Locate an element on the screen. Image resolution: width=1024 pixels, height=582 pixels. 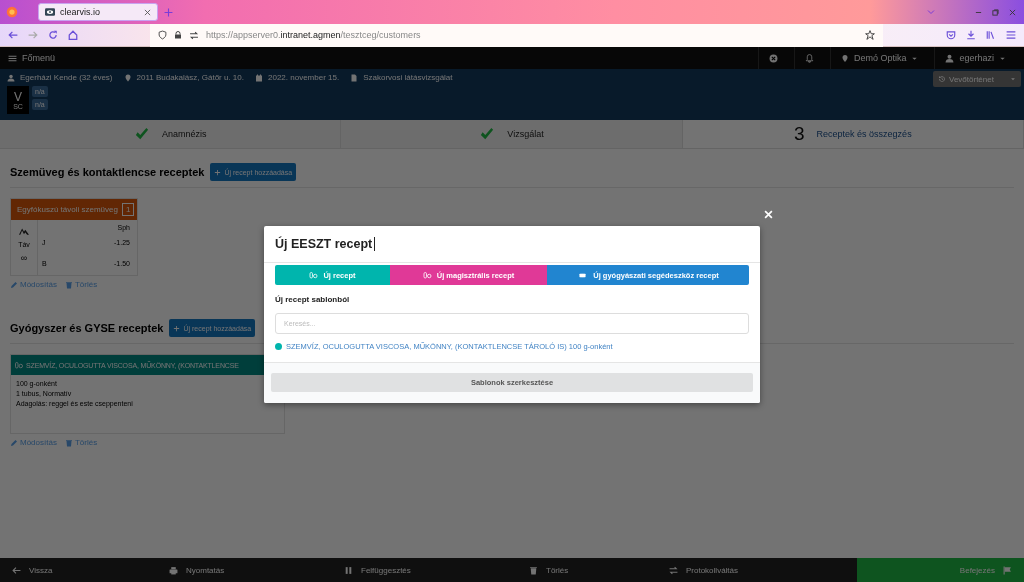
step-label: Receptek és összegzés is located at coordinates (864, 134).